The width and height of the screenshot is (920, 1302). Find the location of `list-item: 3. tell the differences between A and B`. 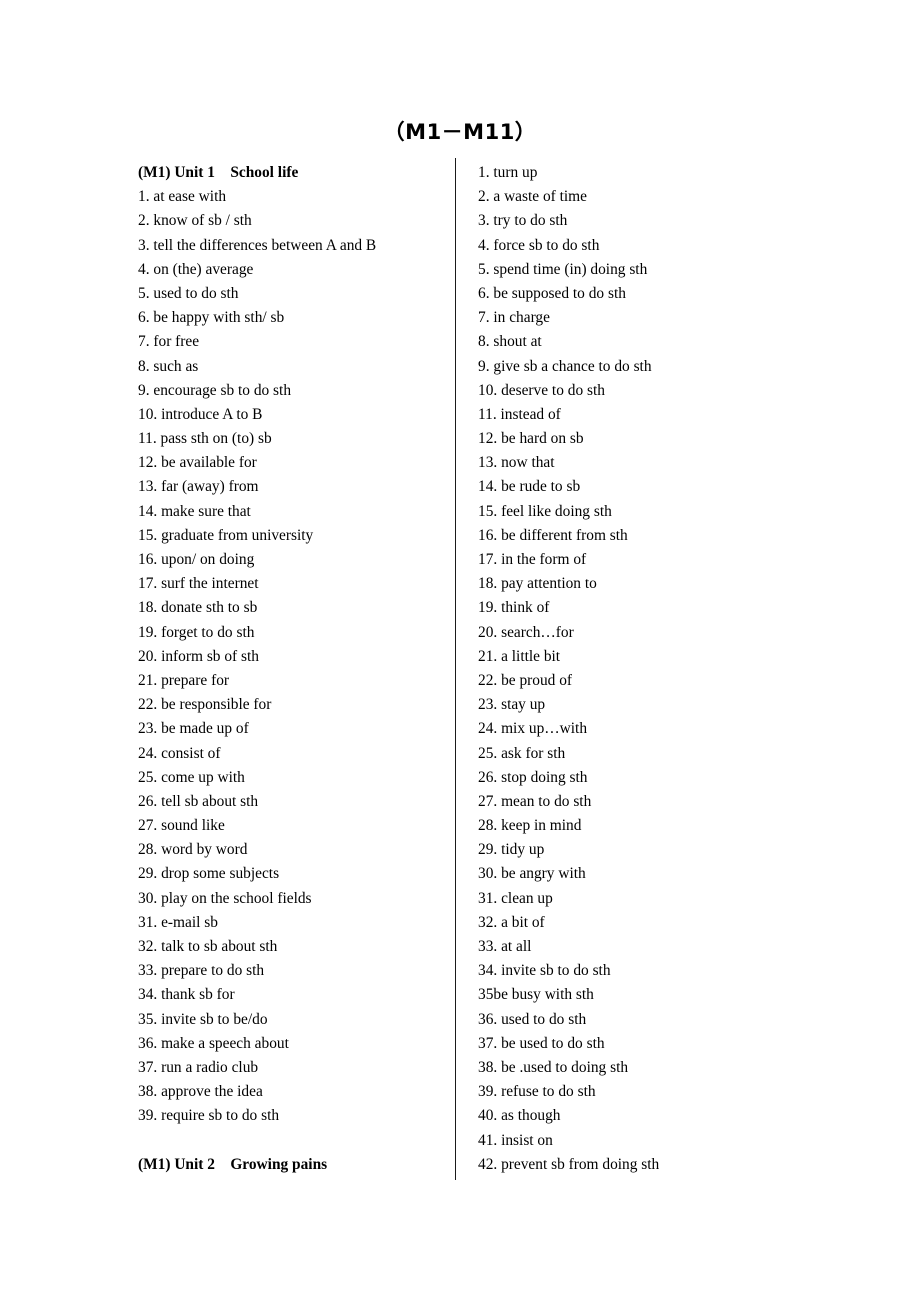

list-item: 3. tell the differences between A and B is located at coordinates (257, 245).